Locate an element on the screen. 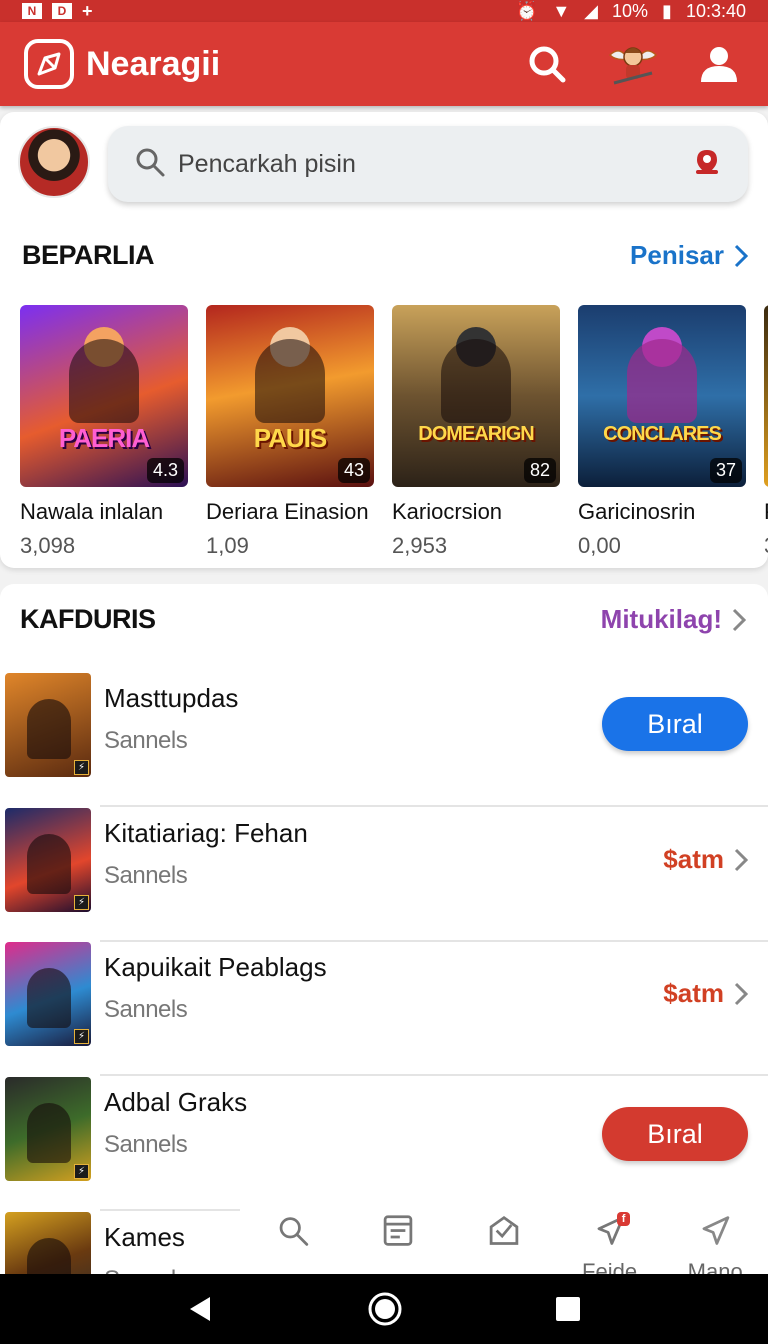  game-thumbnail: CONCLARES 37 is located at coordinates (662, 396).